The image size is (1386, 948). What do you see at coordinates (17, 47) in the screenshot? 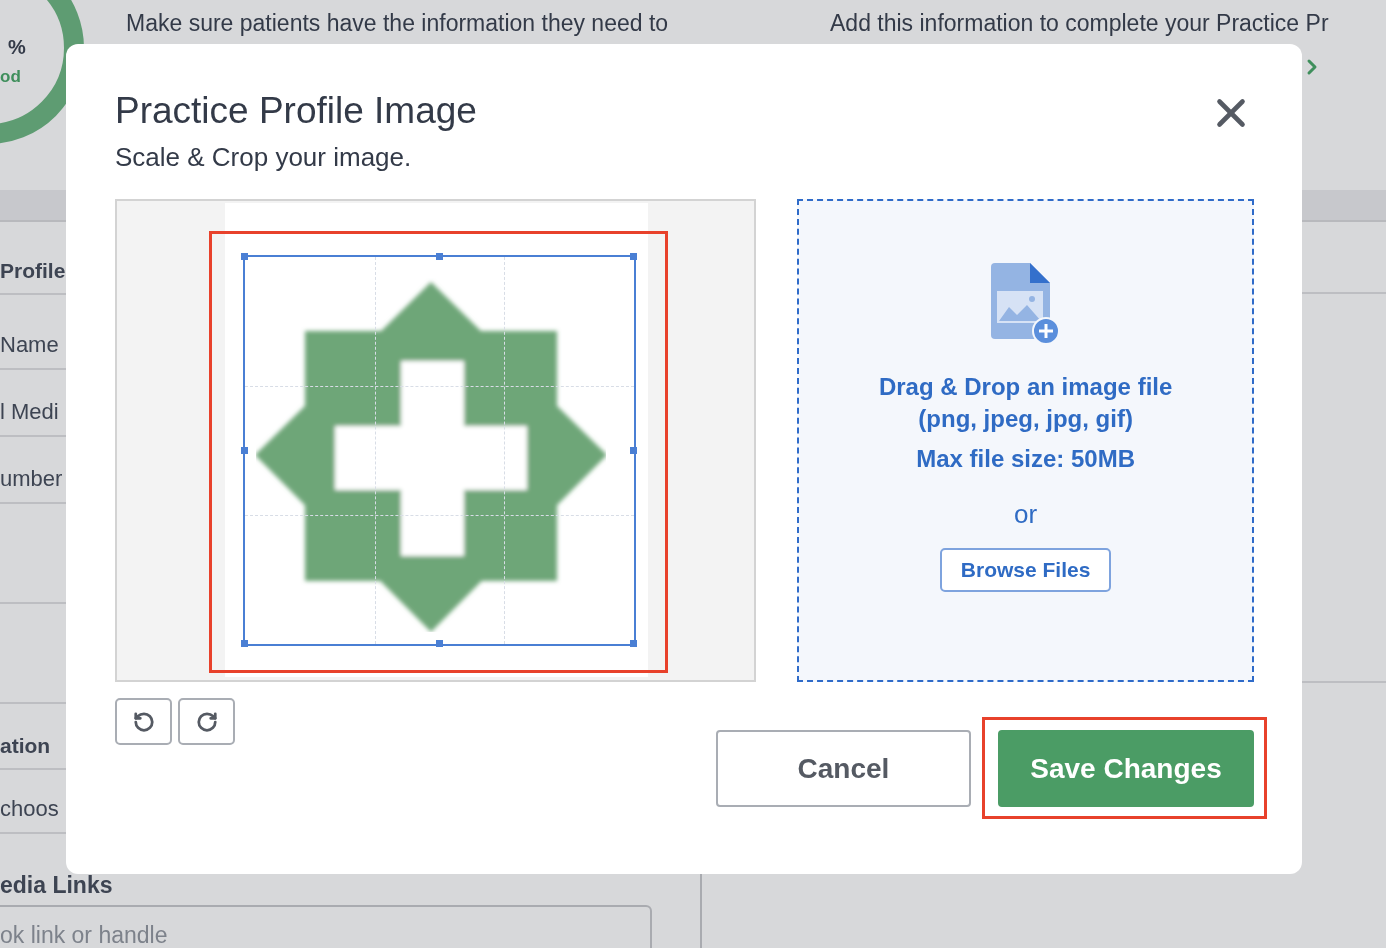
I see `progress-percent: %` at bounding box center [17, 47].